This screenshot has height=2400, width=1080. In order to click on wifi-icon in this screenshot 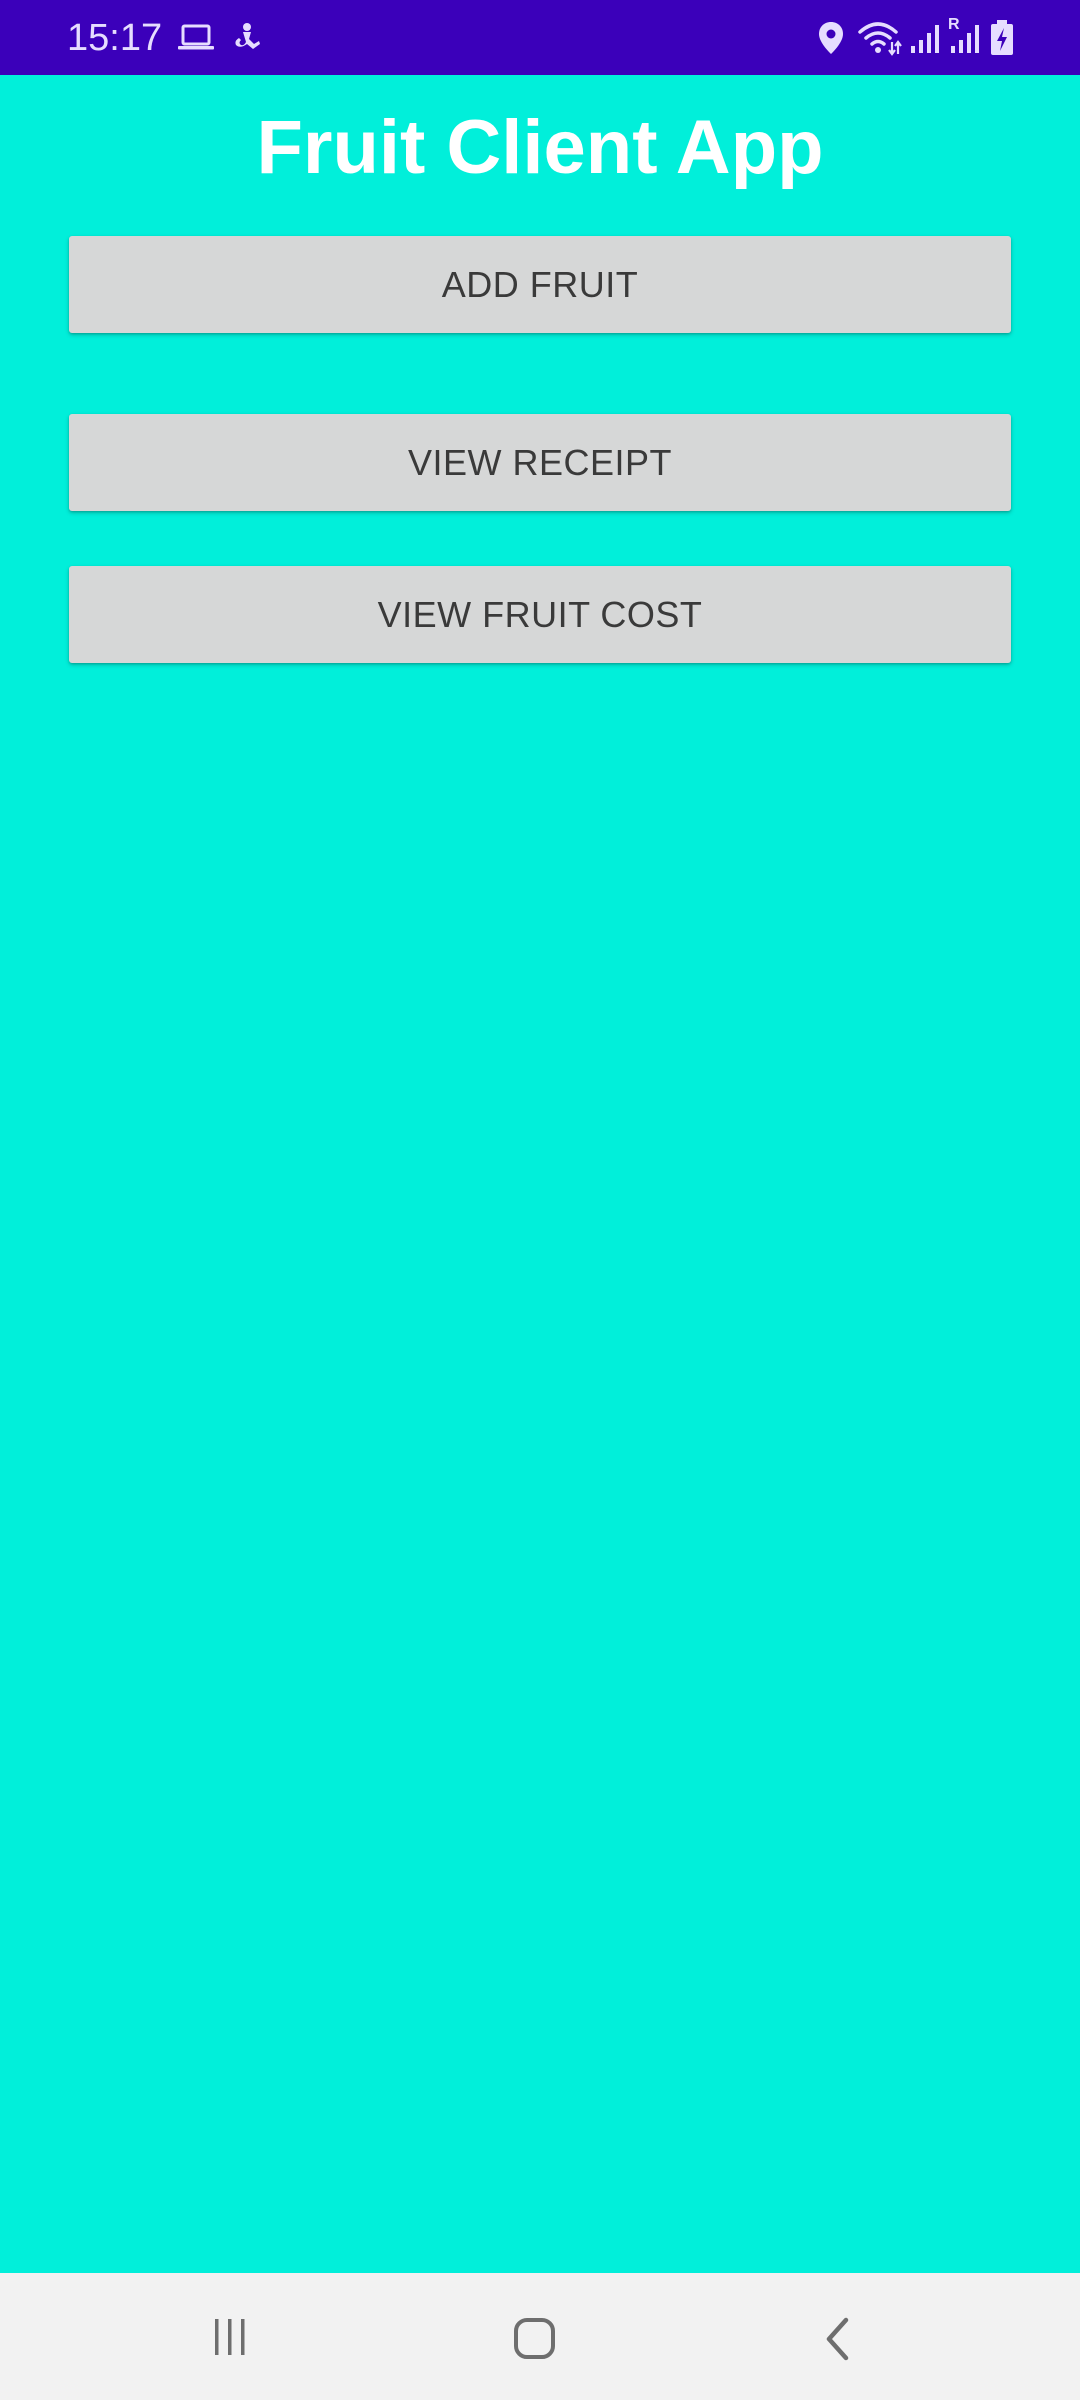, I will do `click(880, 39)`.